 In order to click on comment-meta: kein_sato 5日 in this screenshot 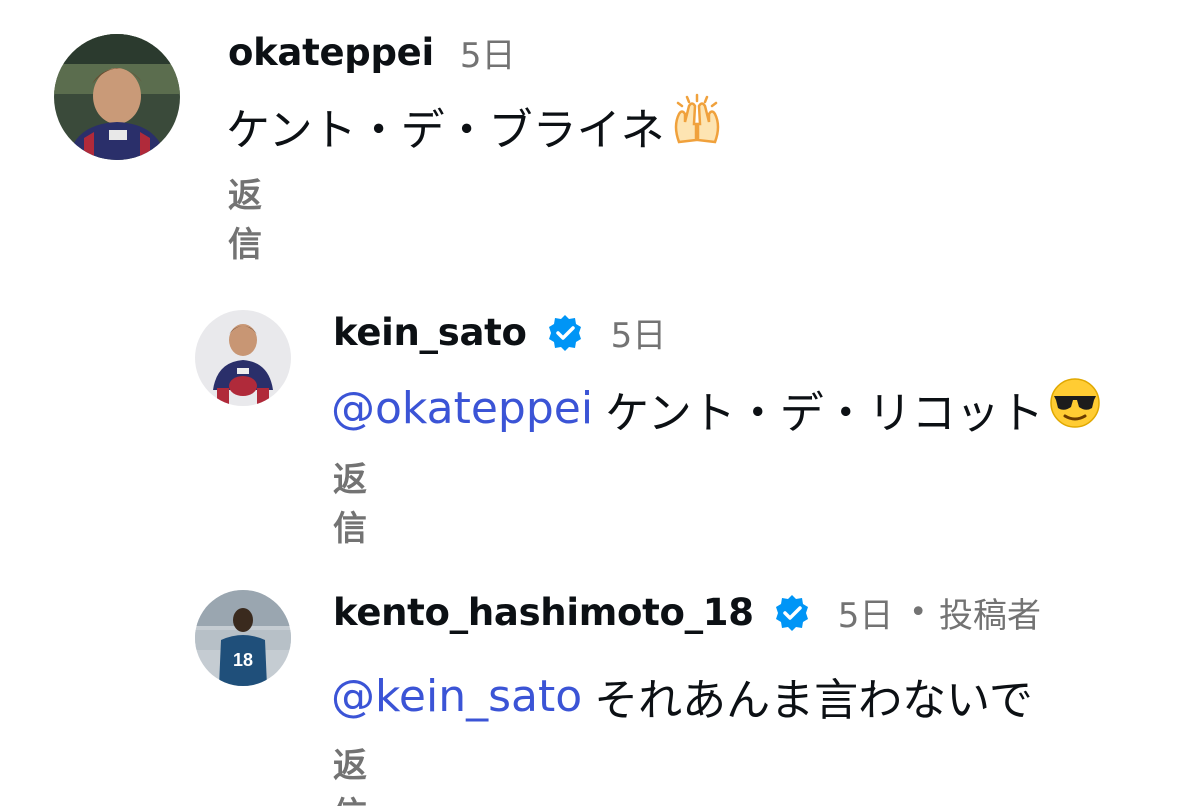, I will do `click(499, 332)`.